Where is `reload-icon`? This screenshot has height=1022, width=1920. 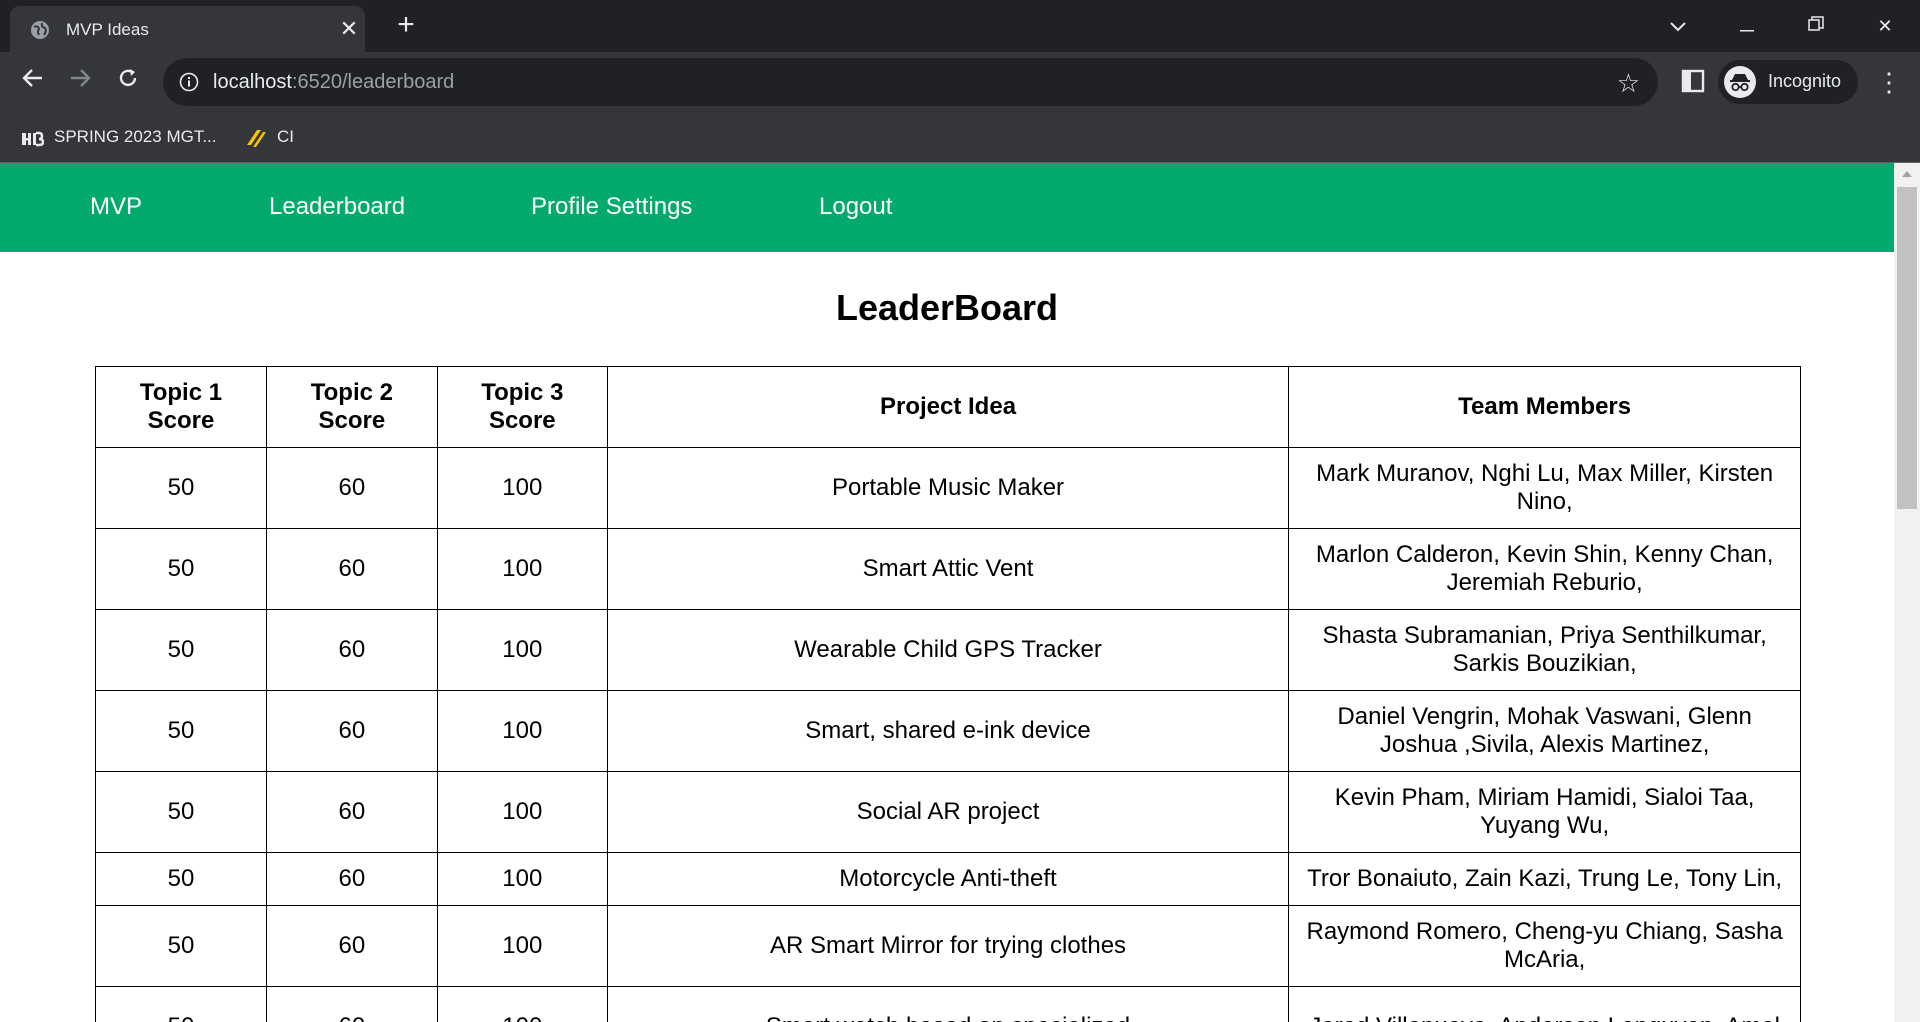 reload-icon is located at coordinates (128, 82).